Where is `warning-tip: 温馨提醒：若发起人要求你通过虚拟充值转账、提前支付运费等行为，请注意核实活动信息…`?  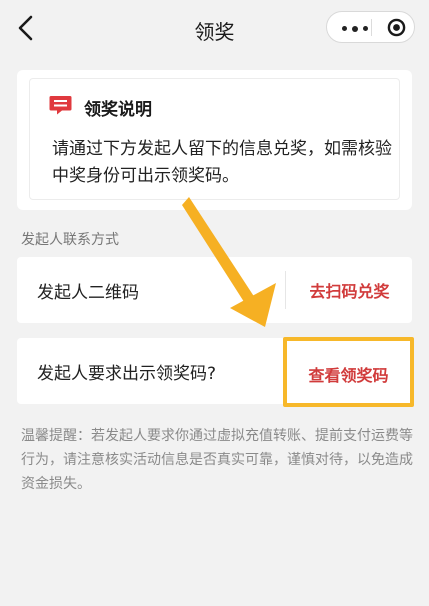
warning-tip: 温馨提醒：若发起人要求你通过虚拟充值转账、提前支付运费等行为，请注意核实活动信息… is located at coordinates (217, 460).